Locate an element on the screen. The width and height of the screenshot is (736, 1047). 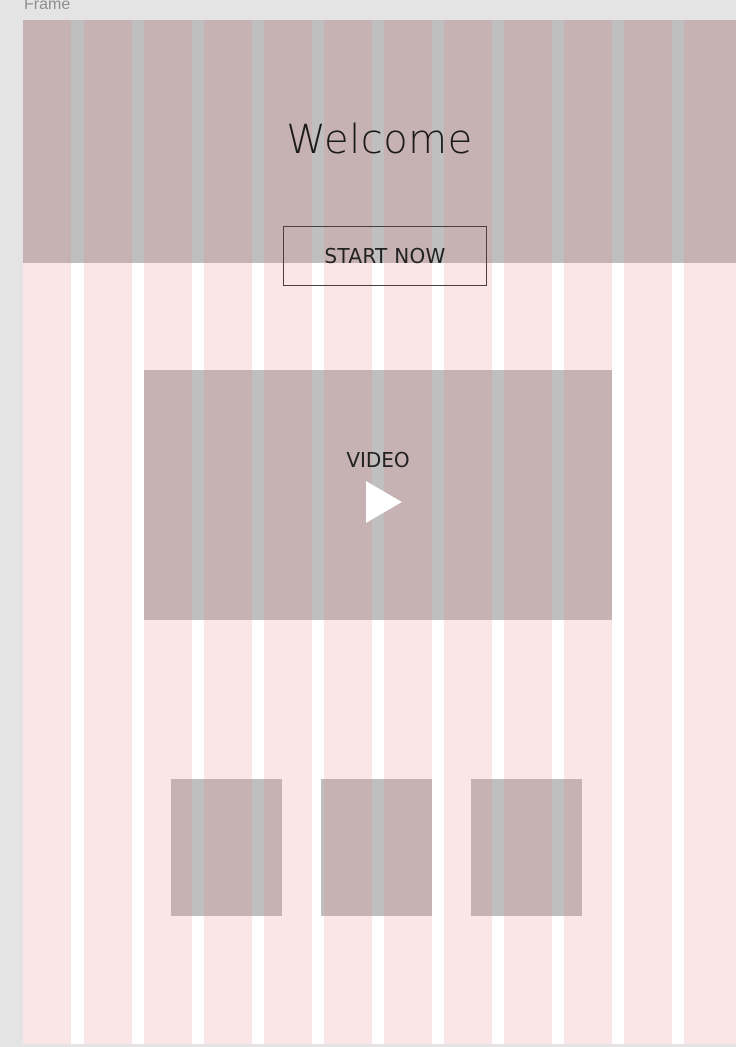
play-icon is located at coordinates (384, 502).